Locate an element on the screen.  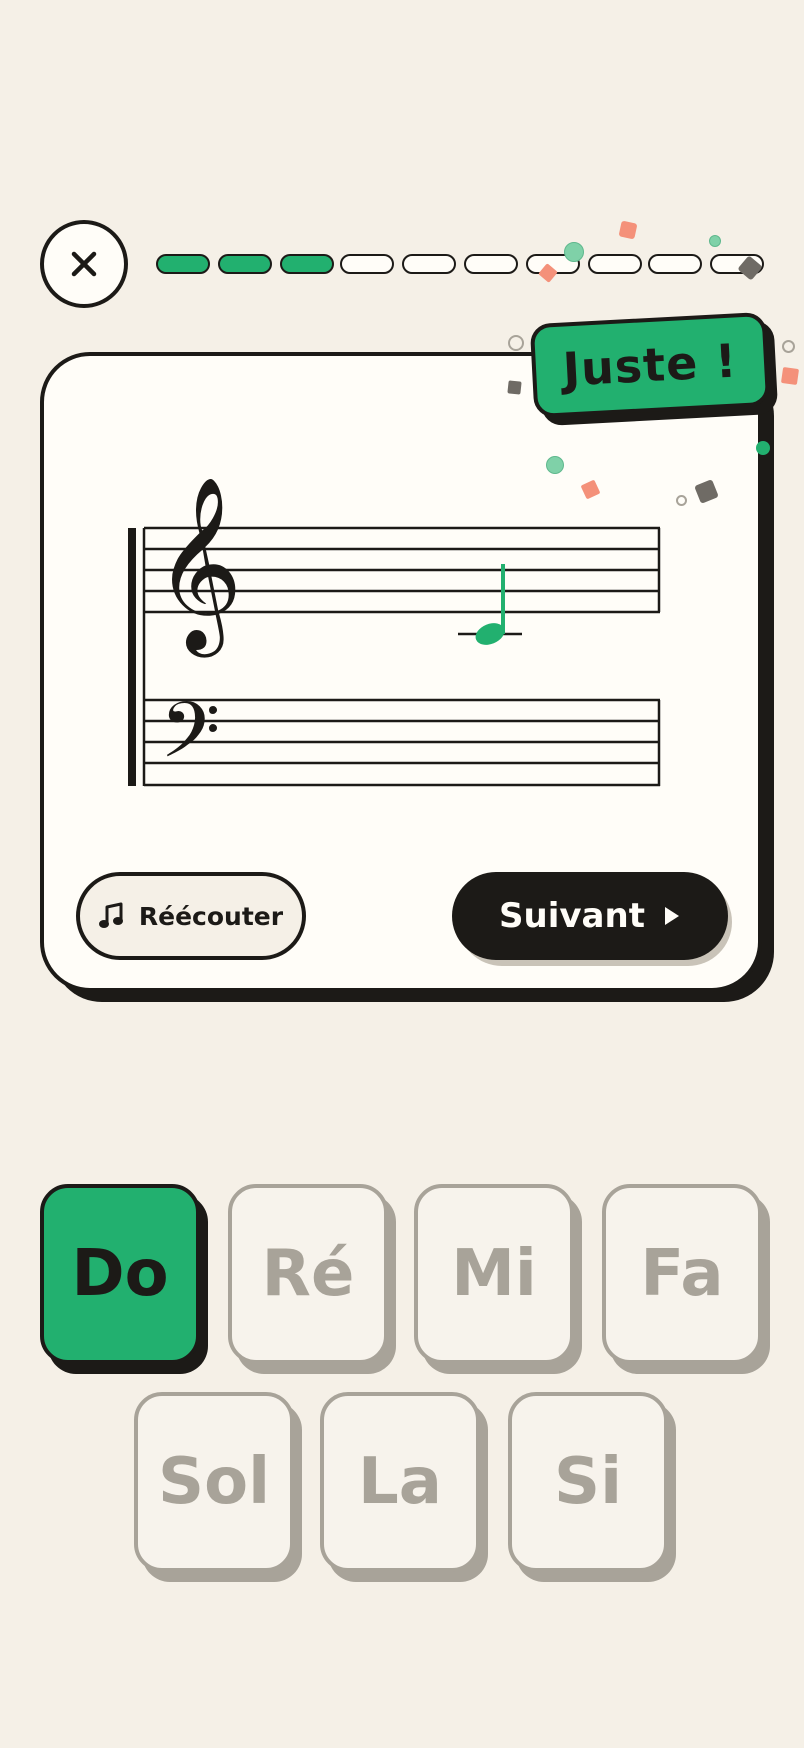
answer-key-label: Si is located at coordinates (588, 1482).